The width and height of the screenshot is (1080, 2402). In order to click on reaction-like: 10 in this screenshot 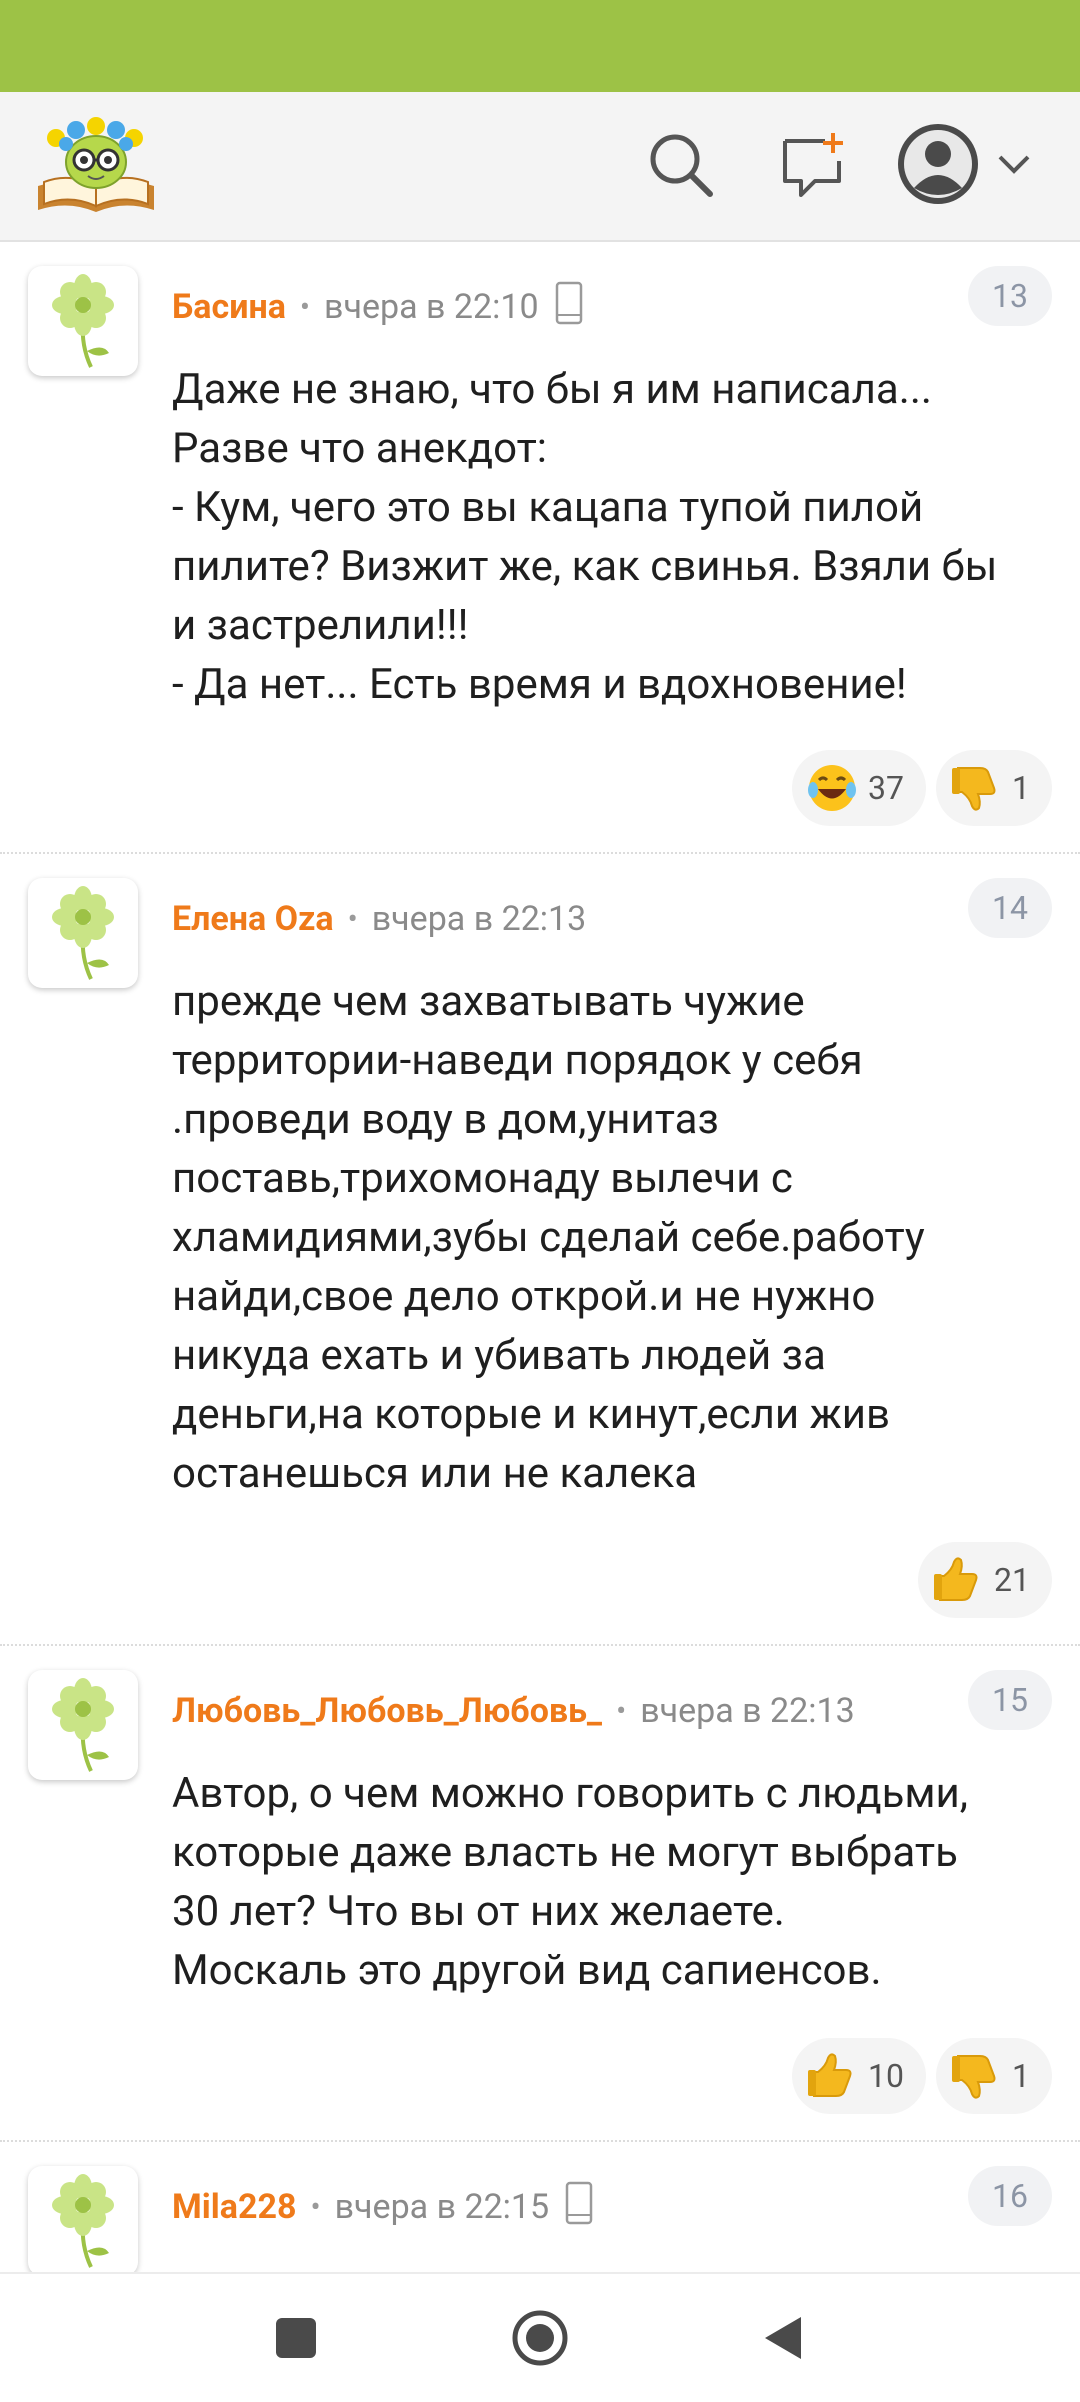, I will do `click(859, 2076)`.